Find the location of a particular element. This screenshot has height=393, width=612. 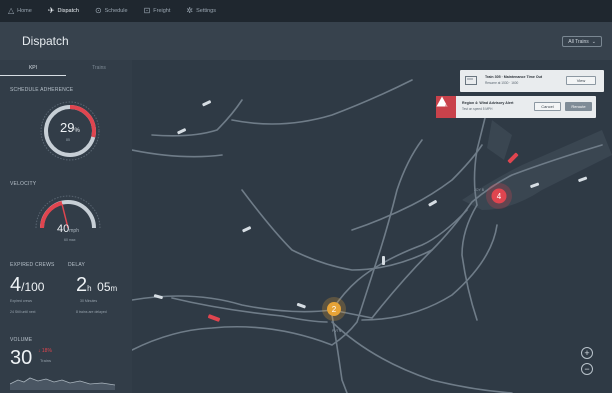

nav-settings-label: Settings is located at coordinates (206, 11).